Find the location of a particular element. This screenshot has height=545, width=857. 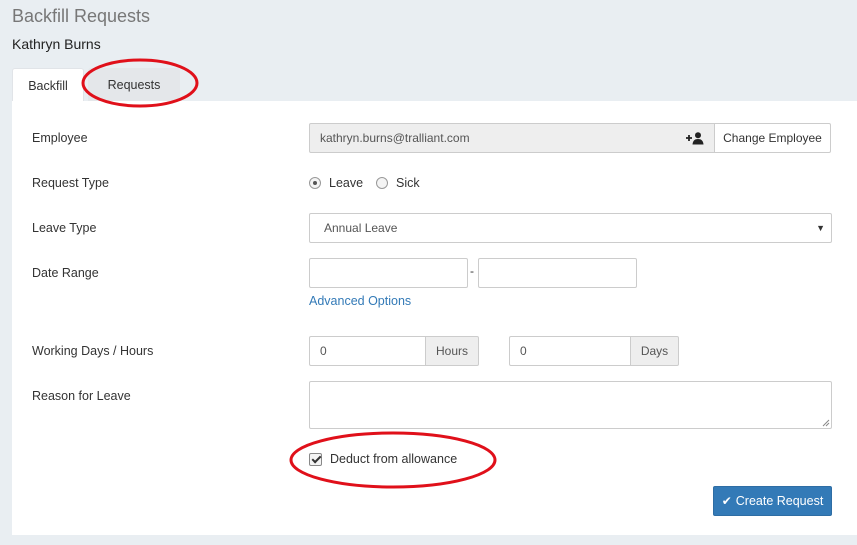

days-value: 0 is located at coordinates (523, 351).